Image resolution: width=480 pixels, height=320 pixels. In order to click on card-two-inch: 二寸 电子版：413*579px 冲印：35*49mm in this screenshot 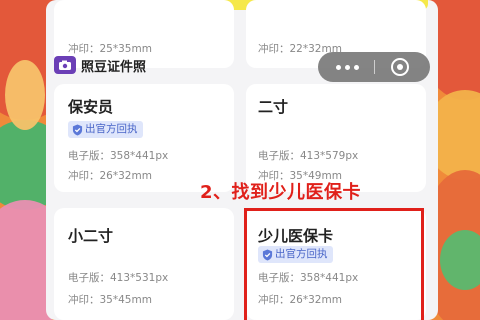, I will do `click(336, 138)`.